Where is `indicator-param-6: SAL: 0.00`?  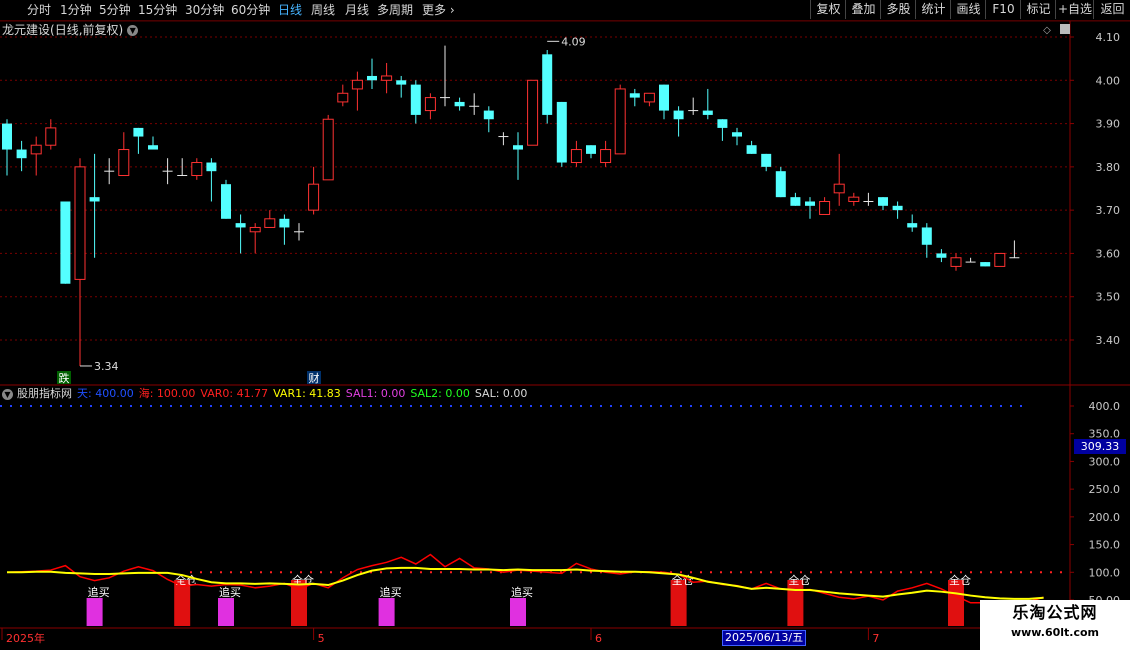
indicator-param-6: SAL: 0.00 is located at coordinates (501, 393).